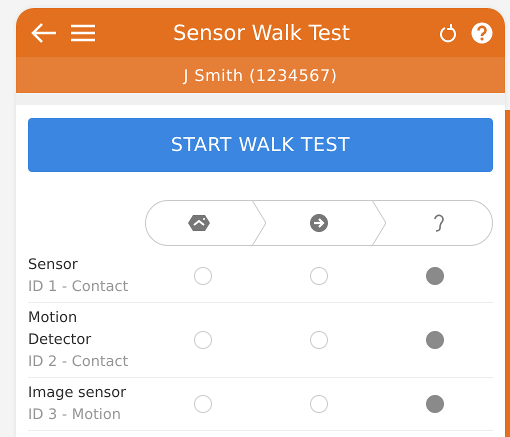 The height and width of the screenshot is (437, 510). What do you see at coordinates (44, 33) in the screenshot?
I see `back-icon` at bounding box center [44, 33].